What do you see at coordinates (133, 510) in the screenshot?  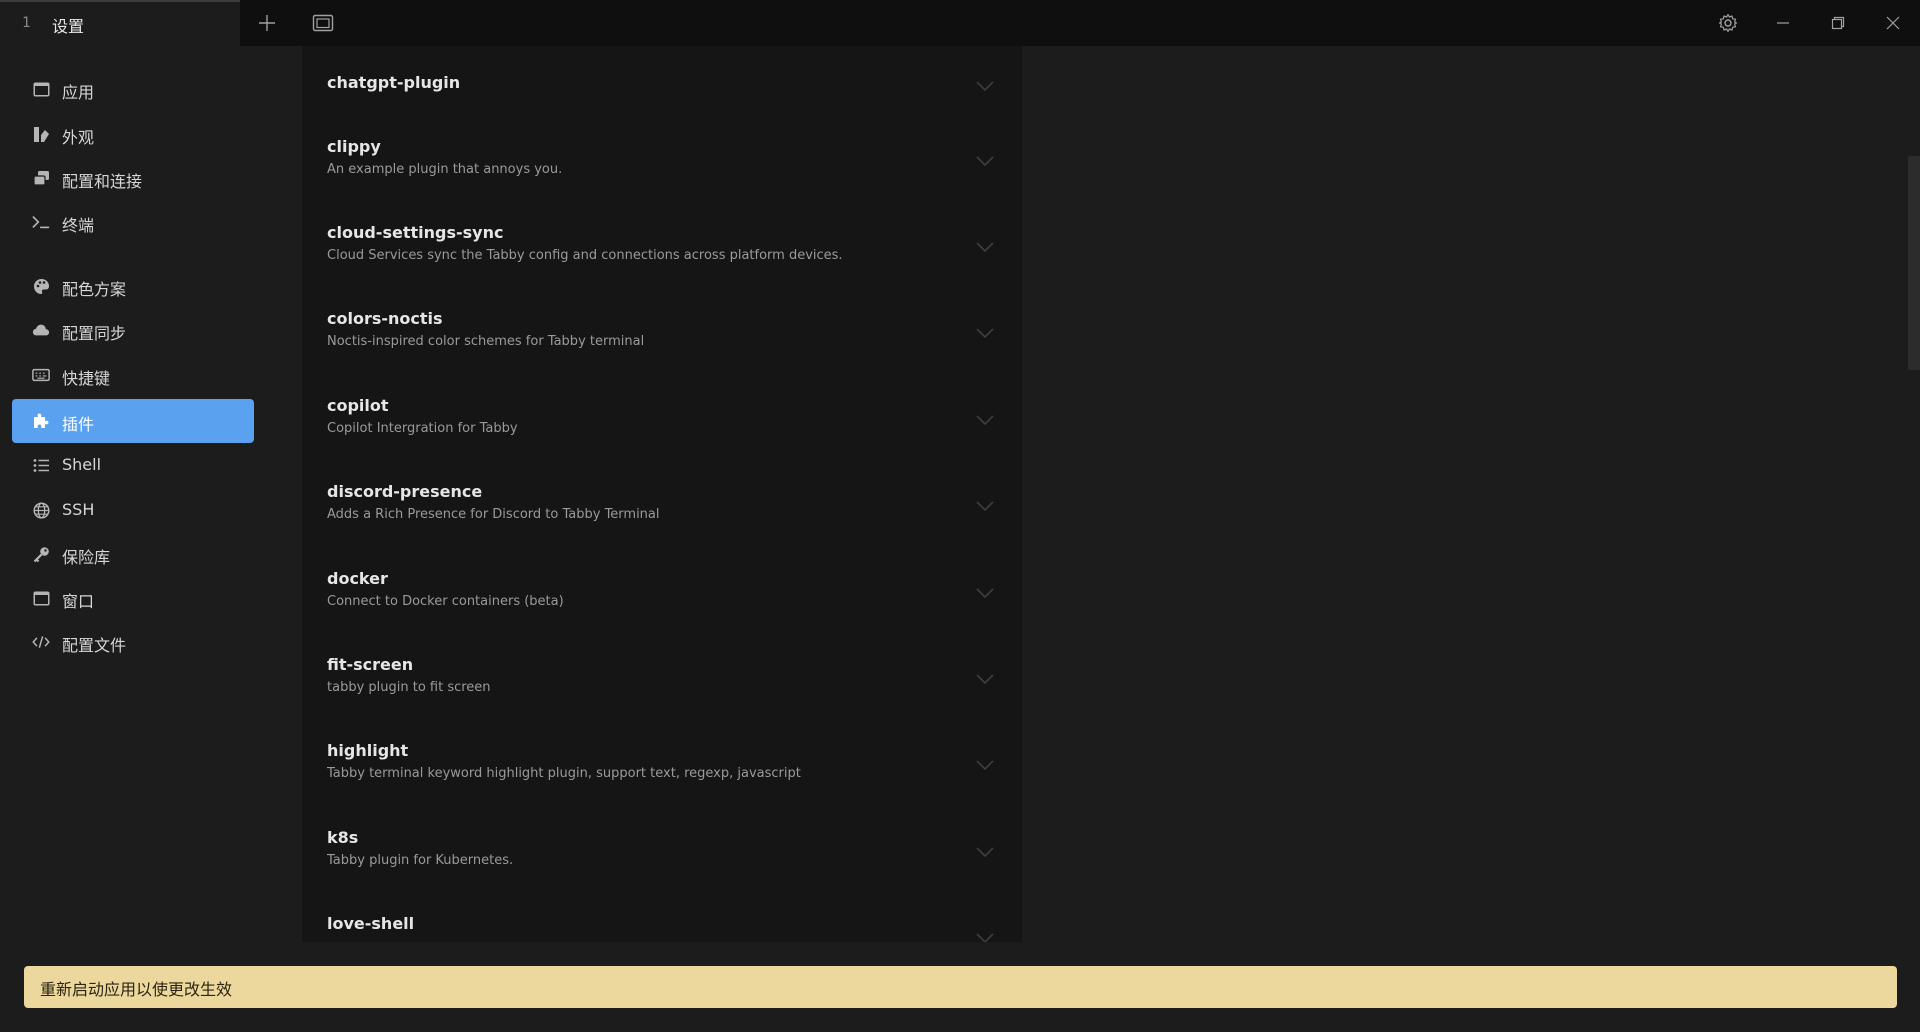 I see `sidebar-item-ssh: SSH` at bounding box center [133, 510].